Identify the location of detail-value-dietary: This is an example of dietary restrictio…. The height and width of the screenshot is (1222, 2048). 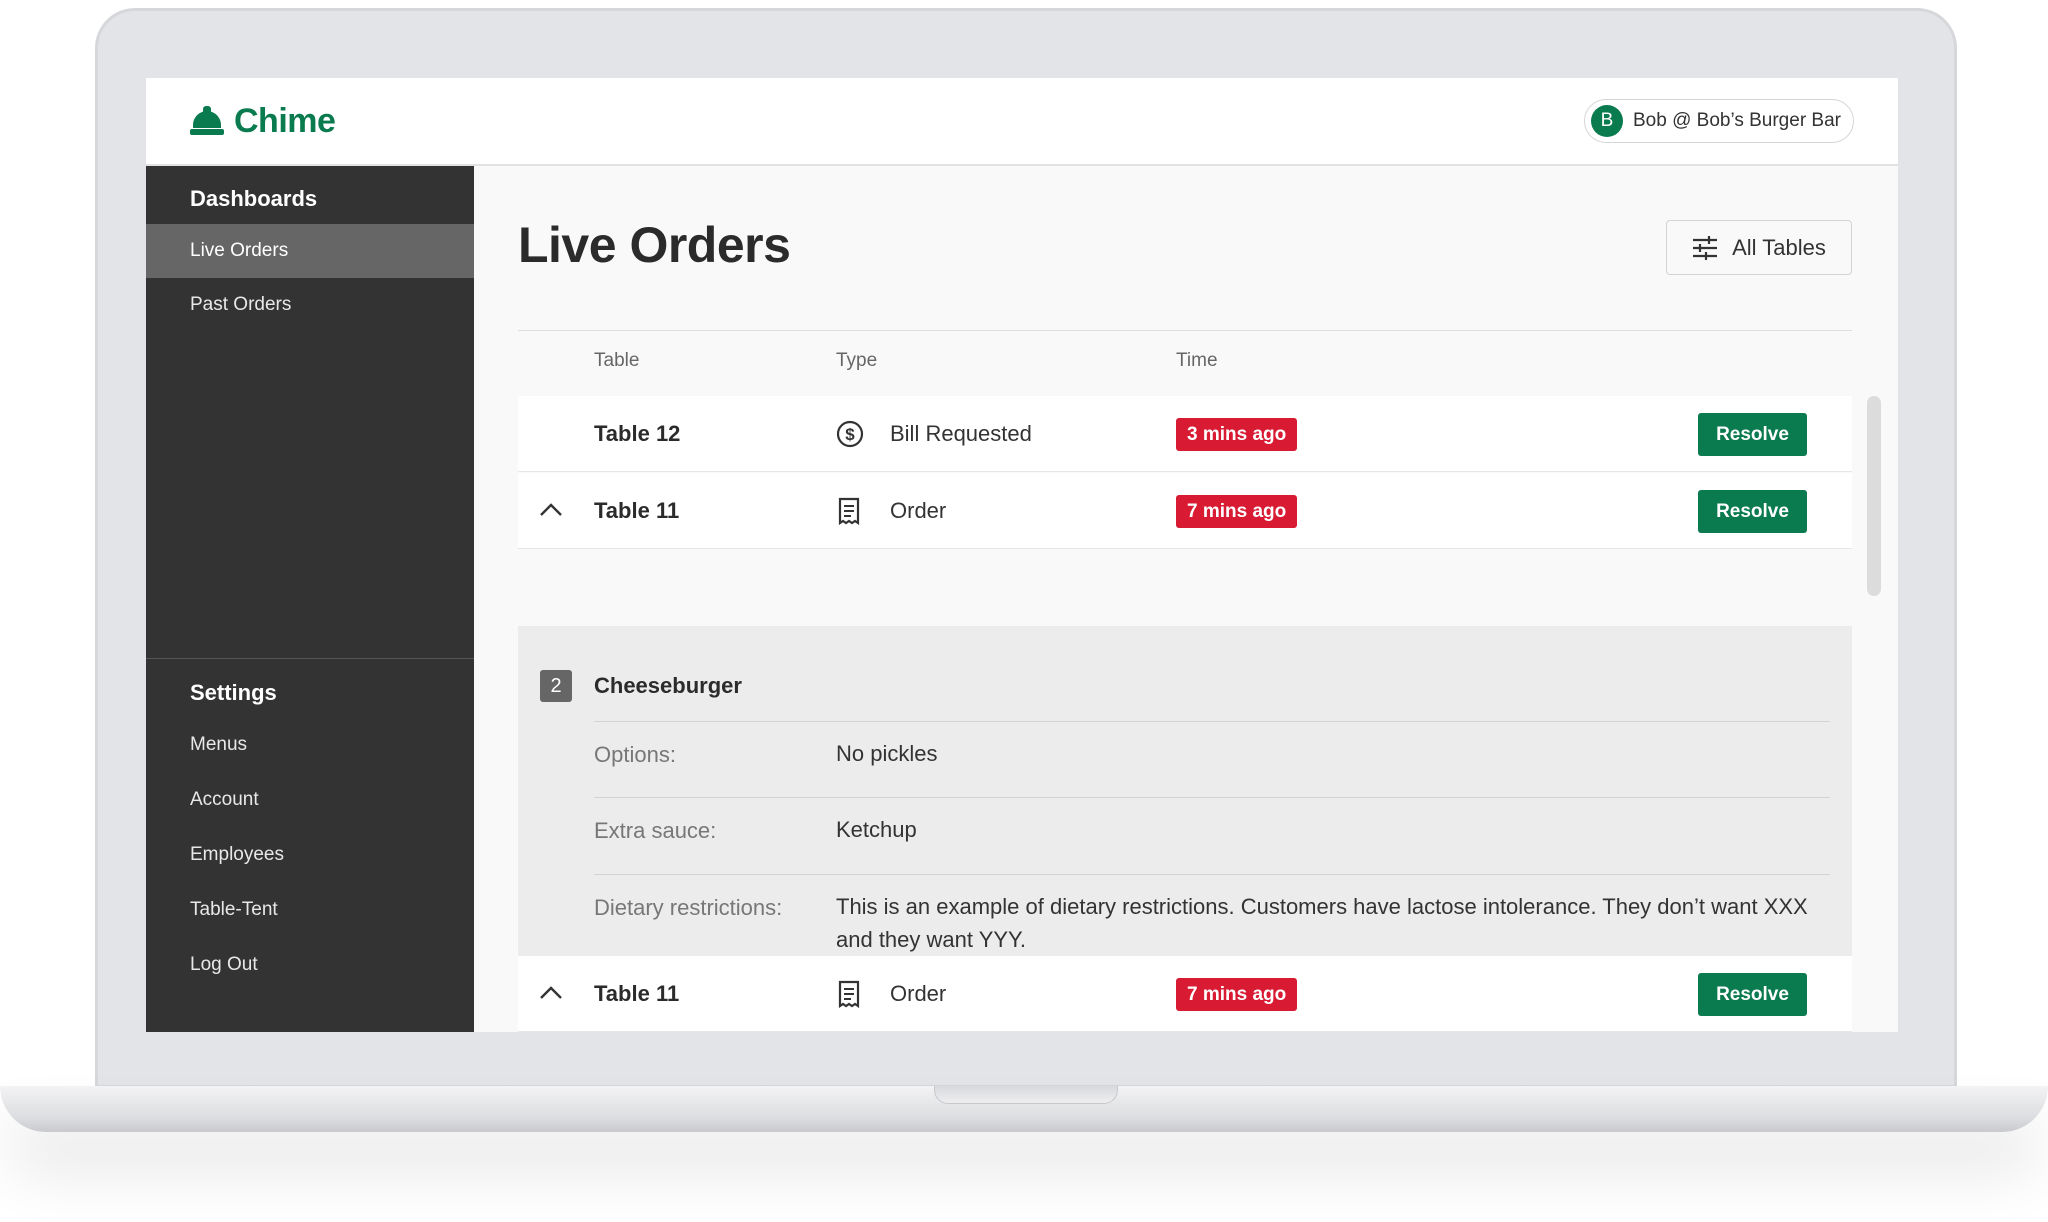
(1322, 923).